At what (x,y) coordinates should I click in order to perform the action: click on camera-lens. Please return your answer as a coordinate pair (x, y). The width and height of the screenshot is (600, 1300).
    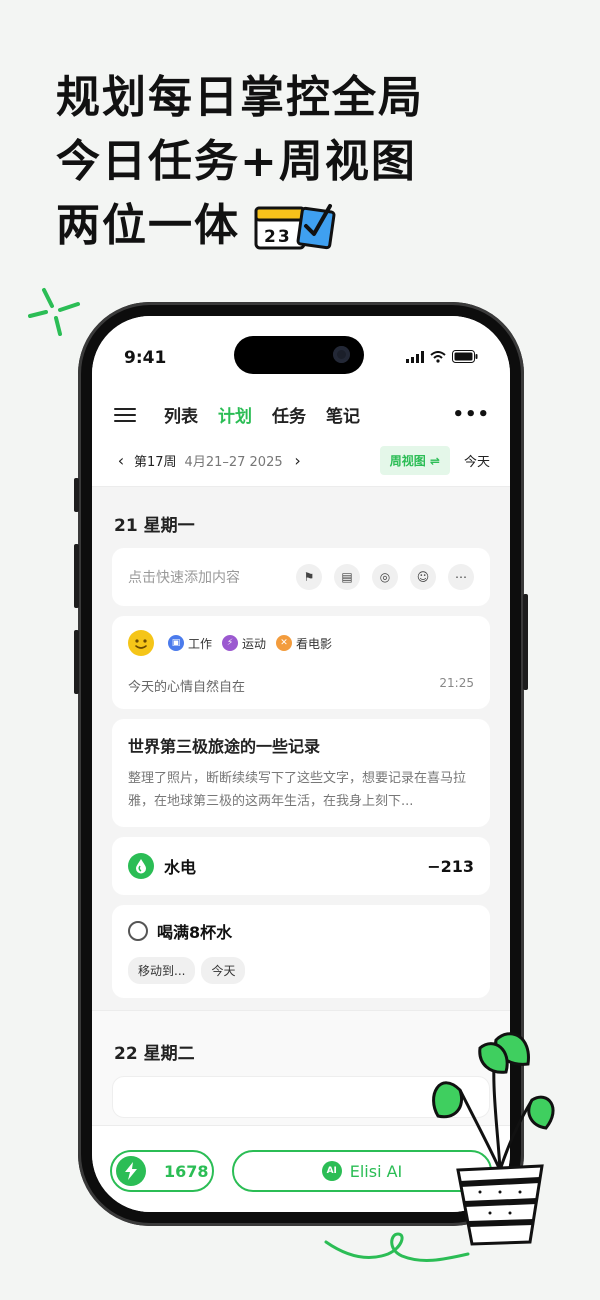
    Looking at the image, I should click on (341, 354).